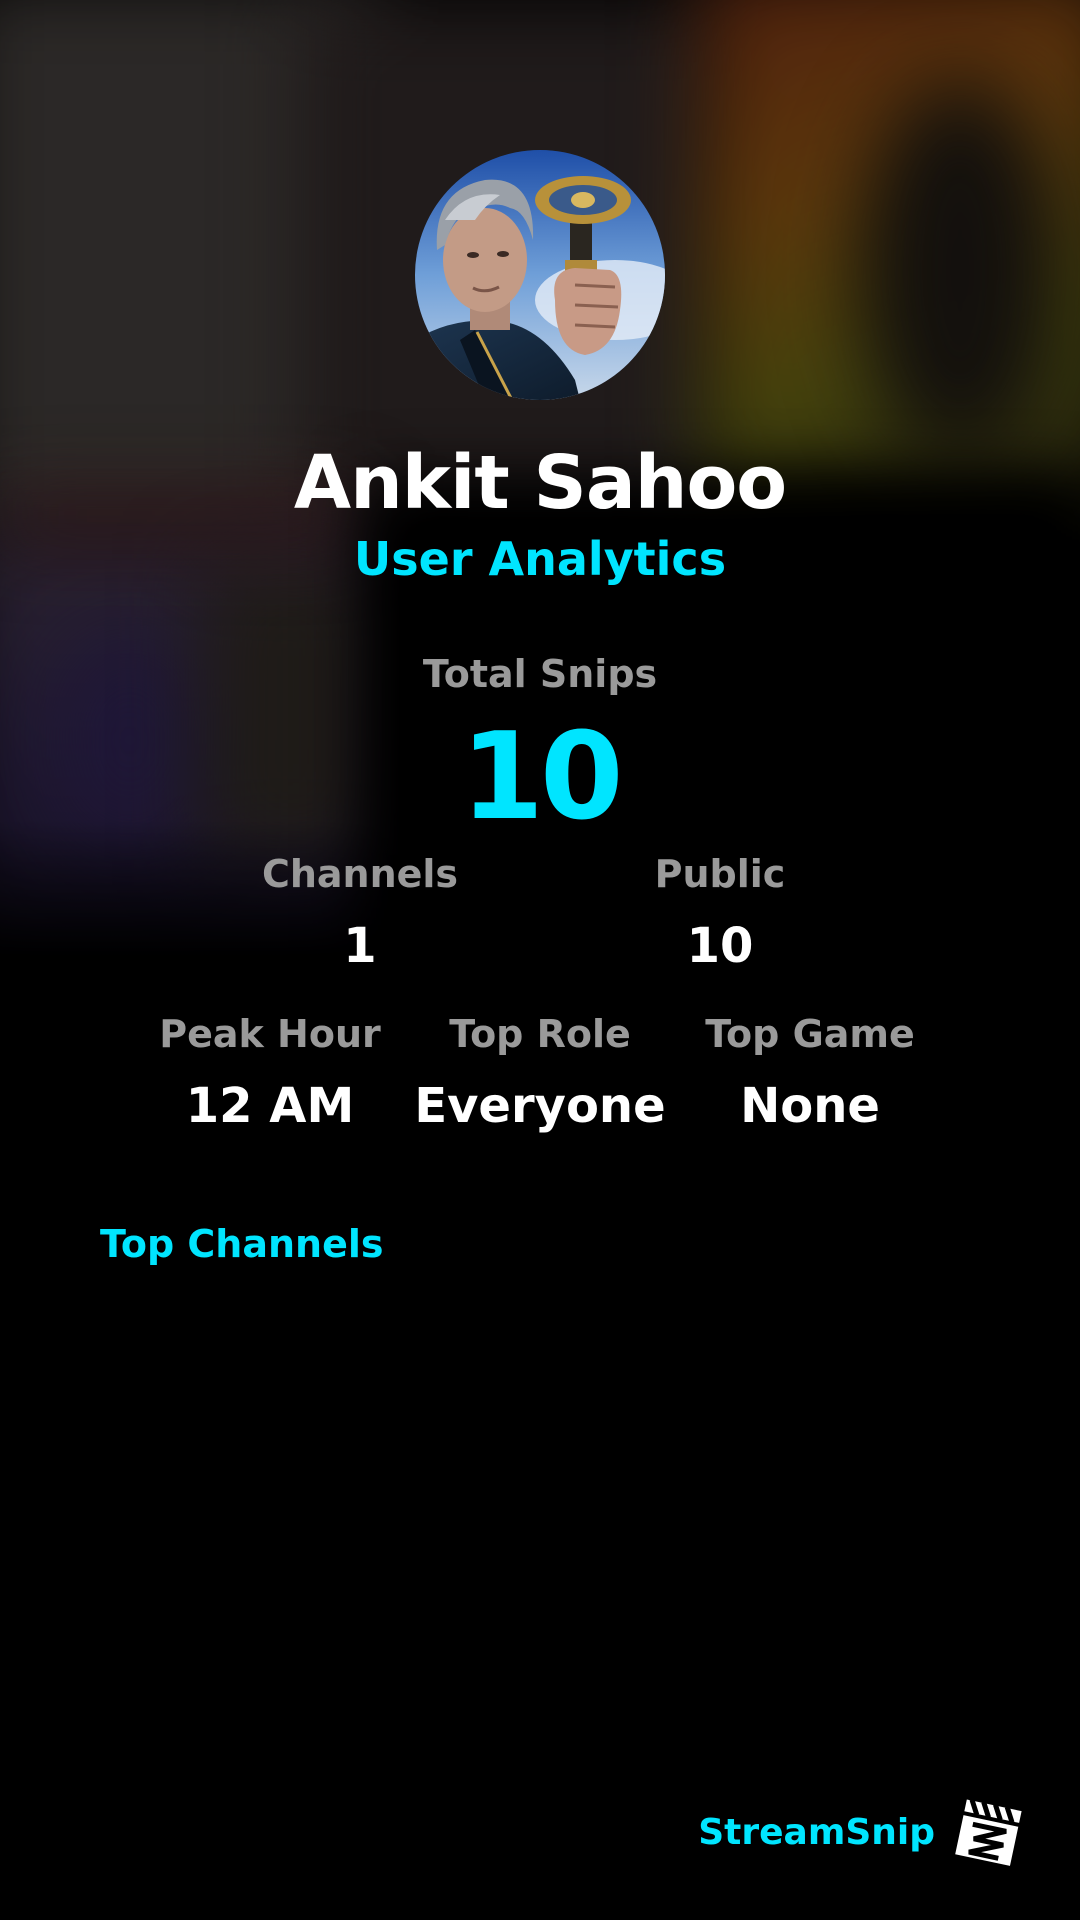 The image size is (1080, 1920). I want to click on avatar, so click(540, 275).